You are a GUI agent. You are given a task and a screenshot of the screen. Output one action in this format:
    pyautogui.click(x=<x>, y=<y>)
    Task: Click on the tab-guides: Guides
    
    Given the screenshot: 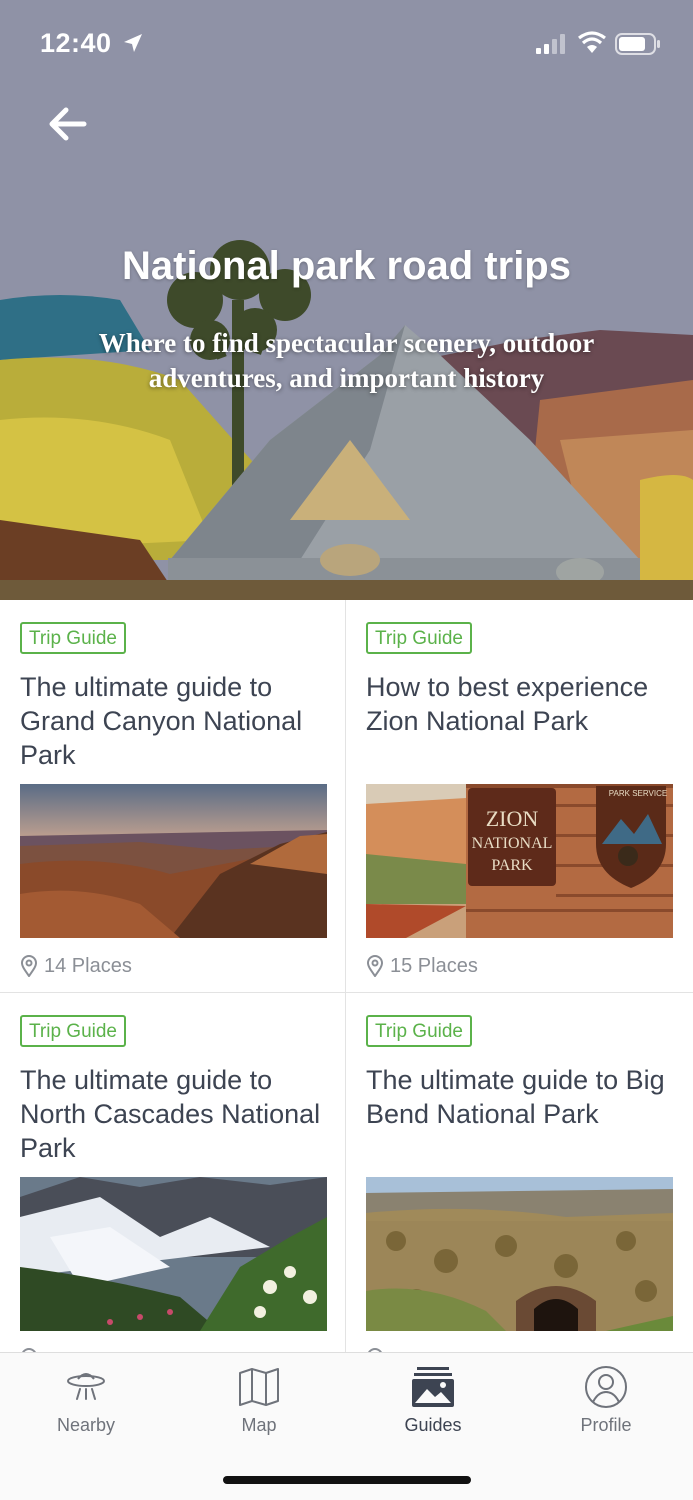 What is the action you would take?
    pyautogui.click(x=433, y=1403)
    